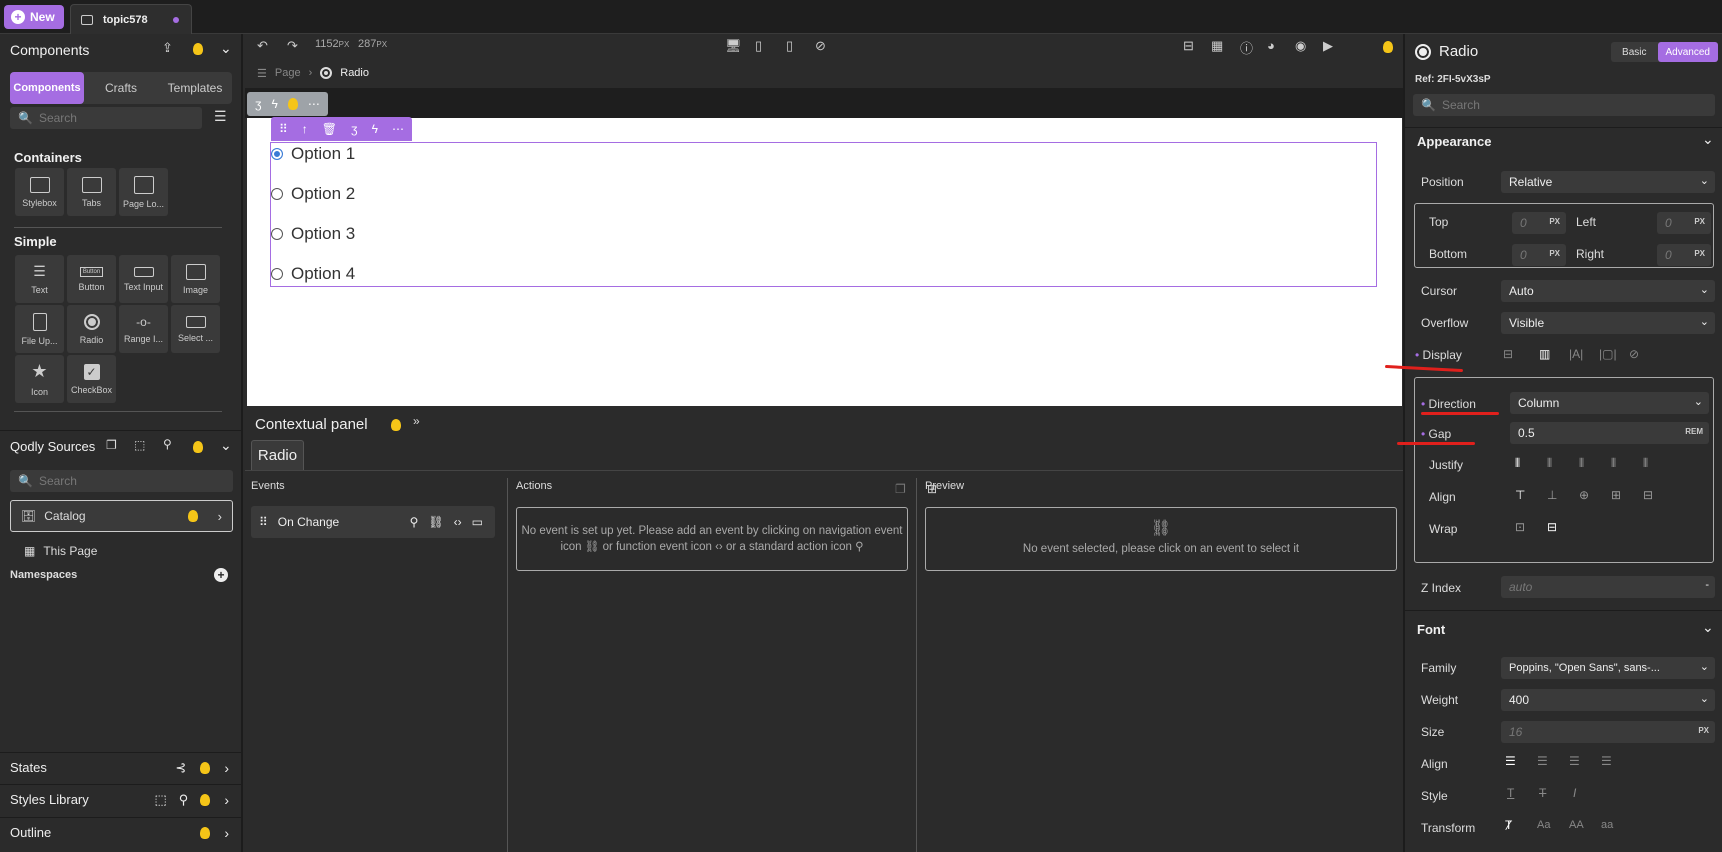  What do you see at coordinates (1576, 354) in the screenshot?
I see `display-inline-icon: |A|` at bounding box center [1576, 354].